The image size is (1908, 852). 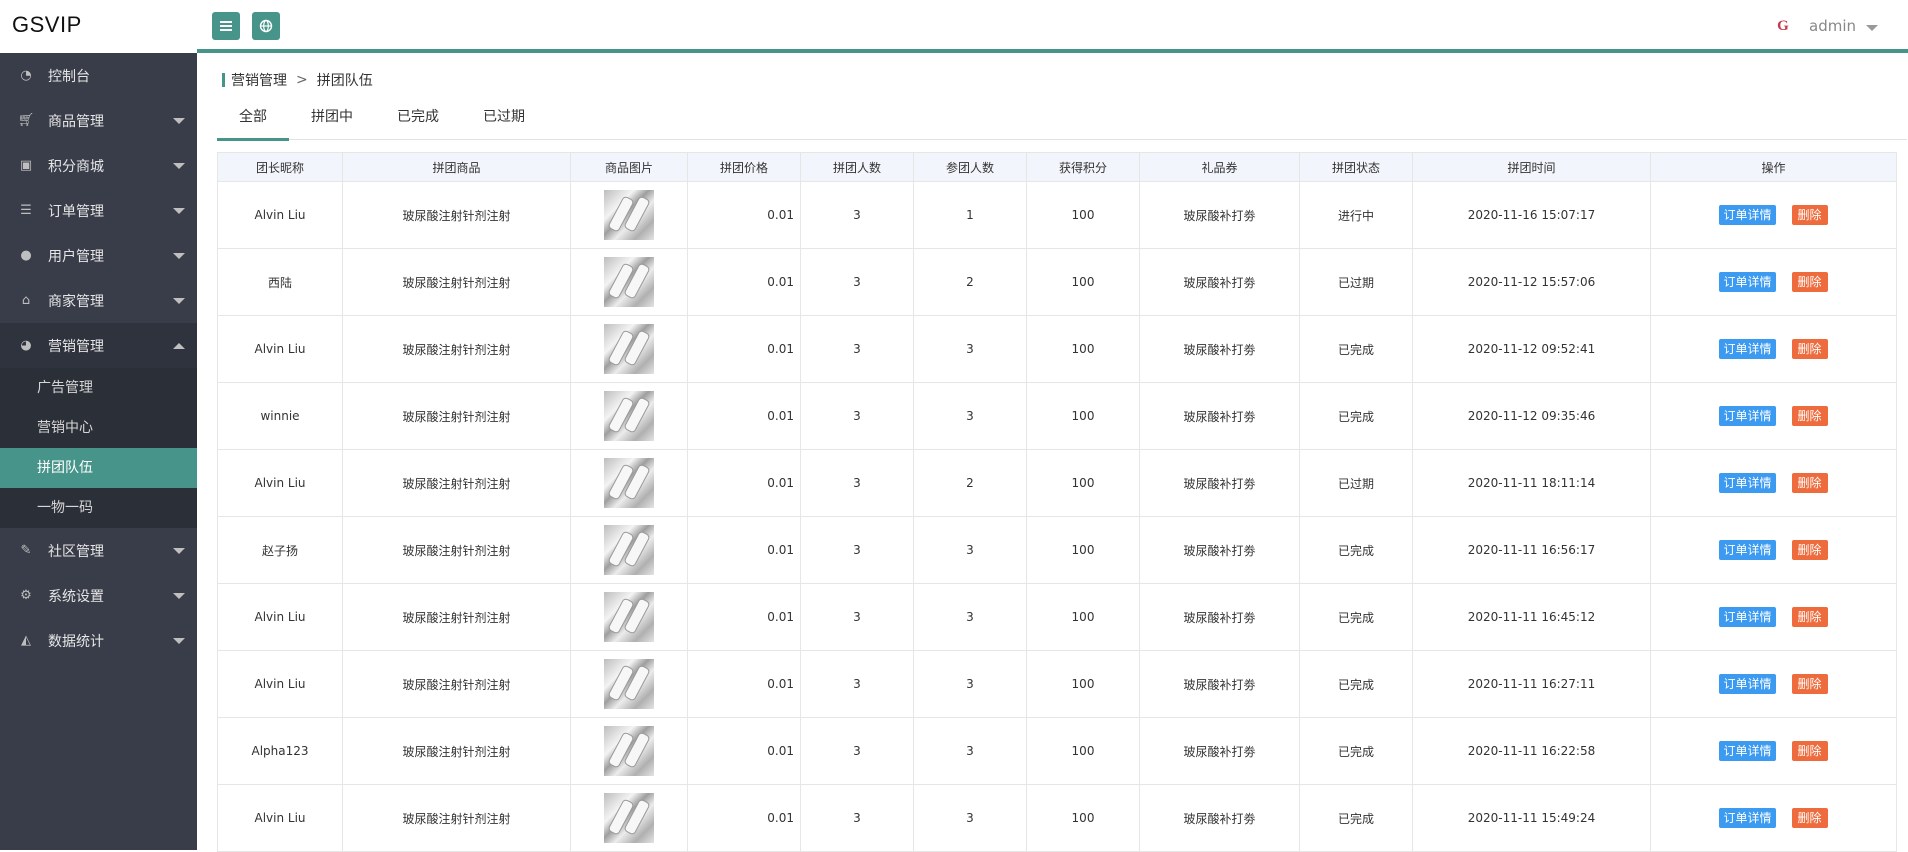 I want to click on sidebar-item-users: ● 用户管理, so click(x=98, y=255).